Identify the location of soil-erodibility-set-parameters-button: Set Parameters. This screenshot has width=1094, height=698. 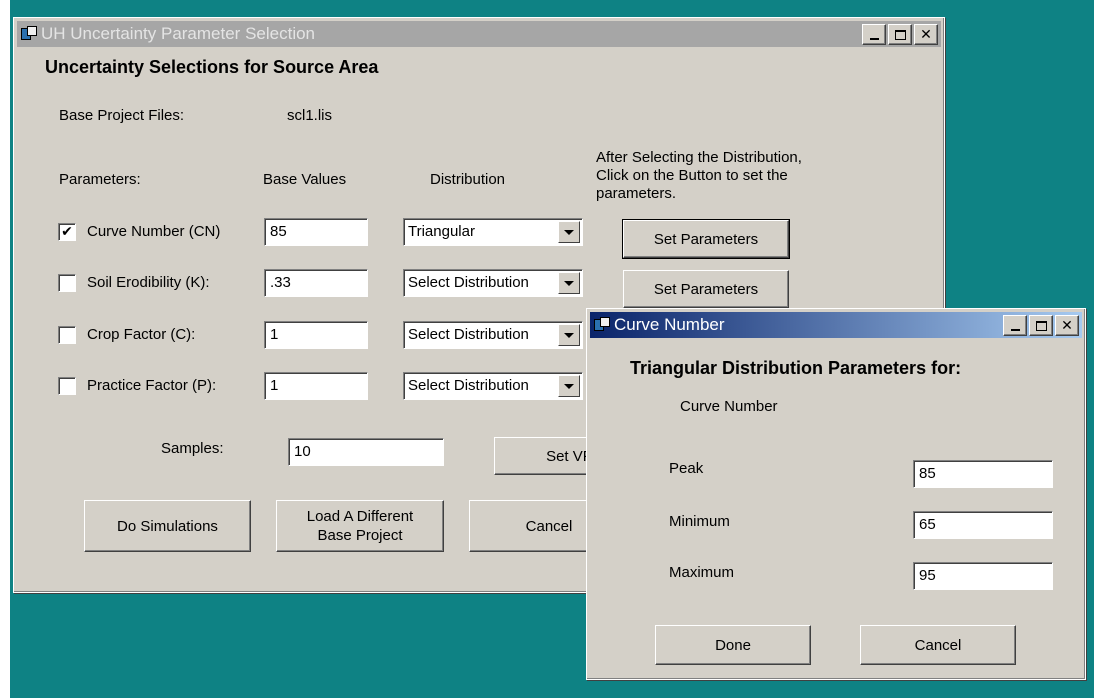
(706, 289).